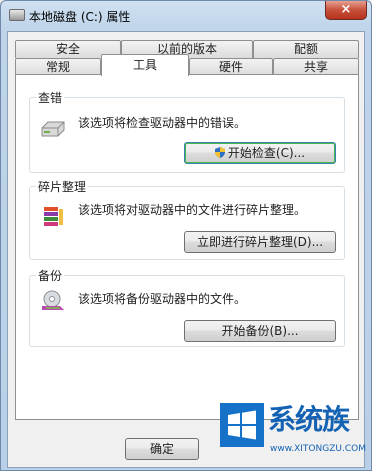 The height and width of the screenshot is (471, 372). What do you see at coordinates (231, 66) in the screenshot?
I see `tab-hardware: 硬件` at bounding box center [231, 66].